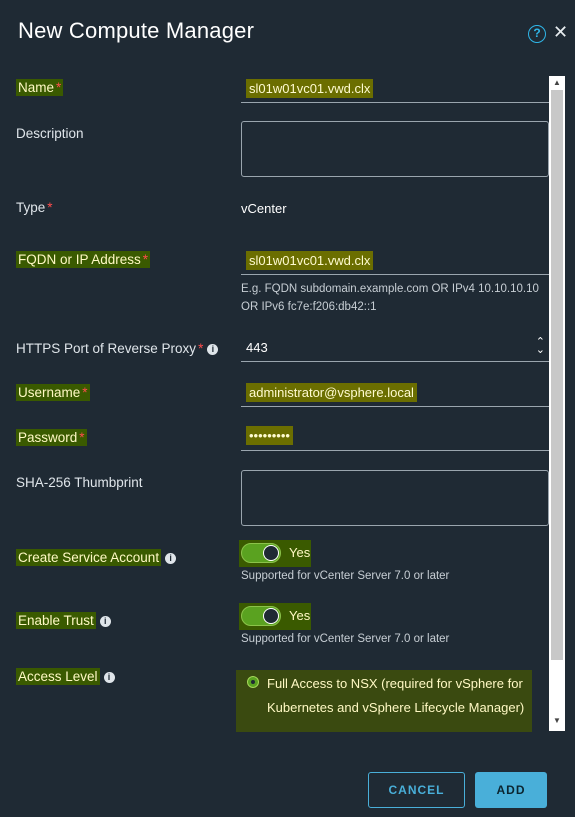 This screenshot has height=817, width=575. Describe the element at coordinates (50, 133) in the screenshot. I see `description-label: Description` at that location.